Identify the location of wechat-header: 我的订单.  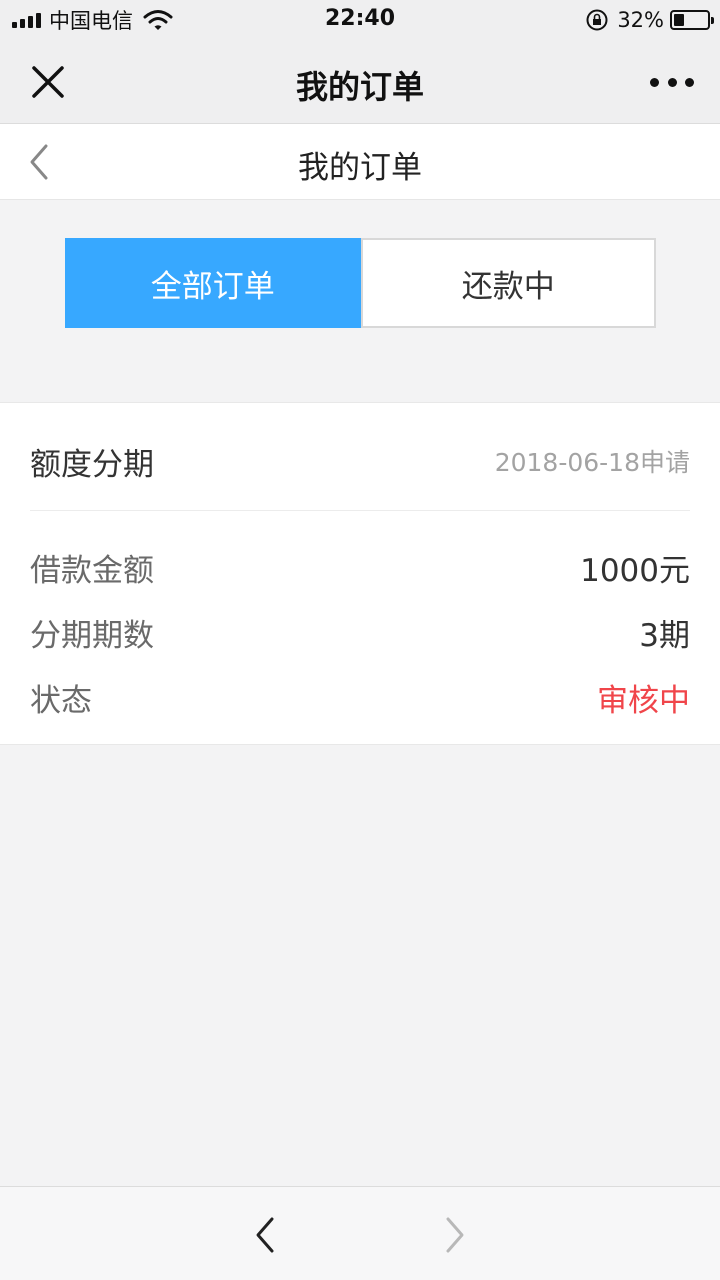
(360, 82).